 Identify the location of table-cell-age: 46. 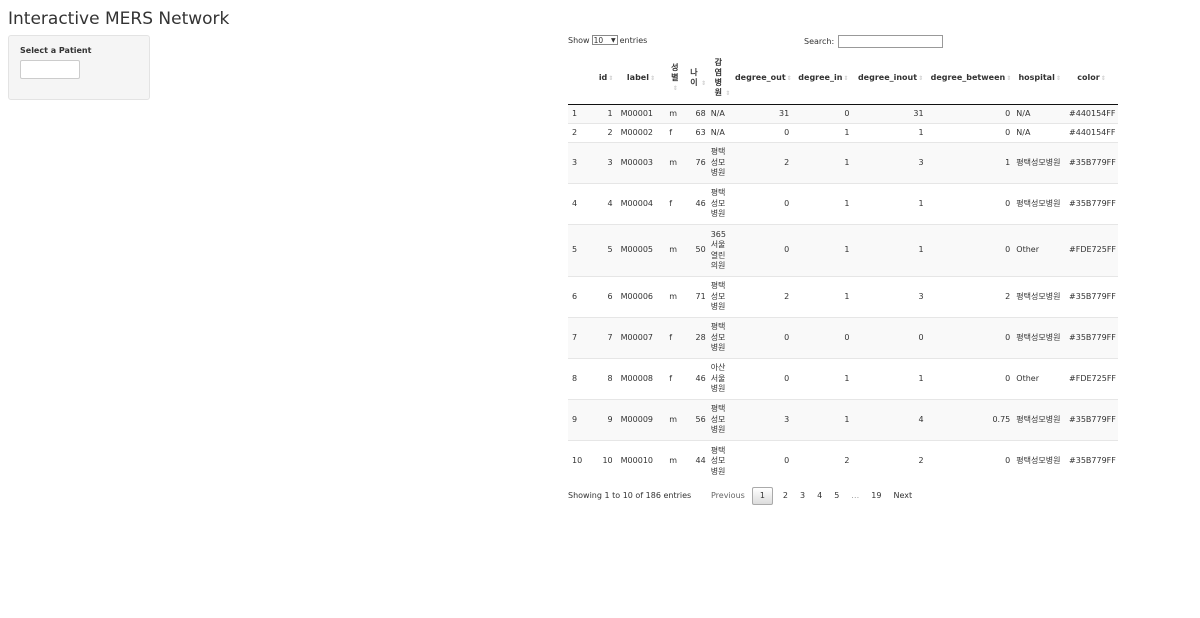
(697, 379).